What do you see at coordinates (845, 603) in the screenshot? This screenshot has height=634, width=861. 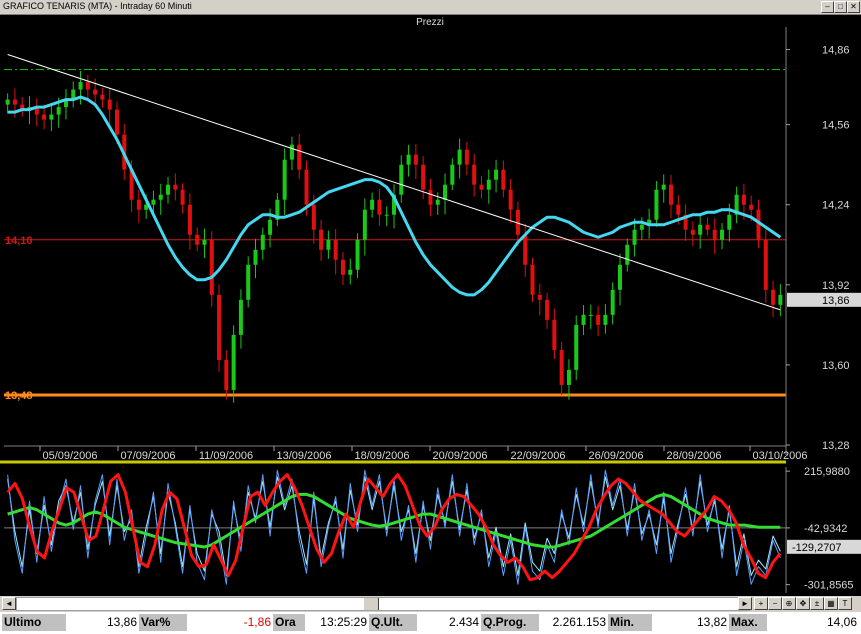 I see `text-tool-icon: T` at bounding box center [845, 603].